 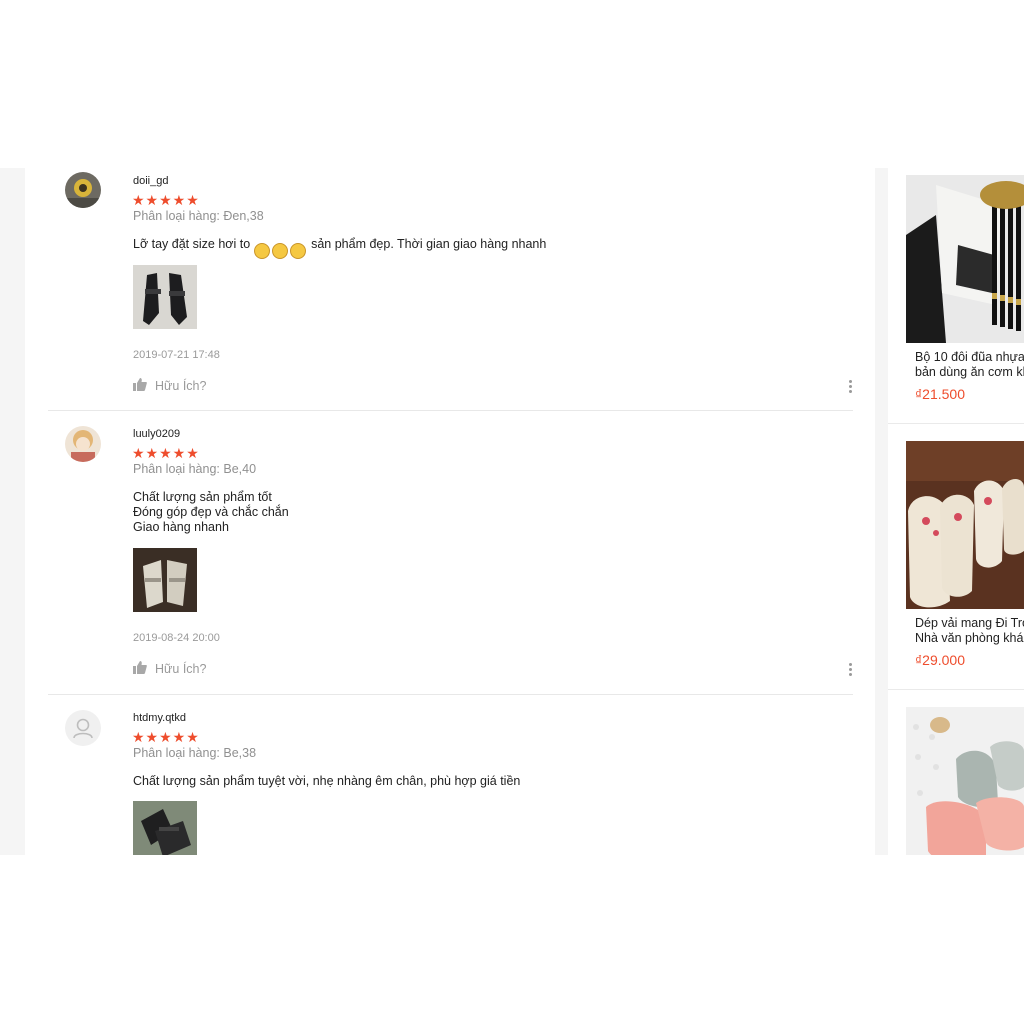 What do you see at coordinates (176, 355) in the screenshot?
I see `review-timestamp: 2019-07-21 17:48` at bounding box center [176, 355].